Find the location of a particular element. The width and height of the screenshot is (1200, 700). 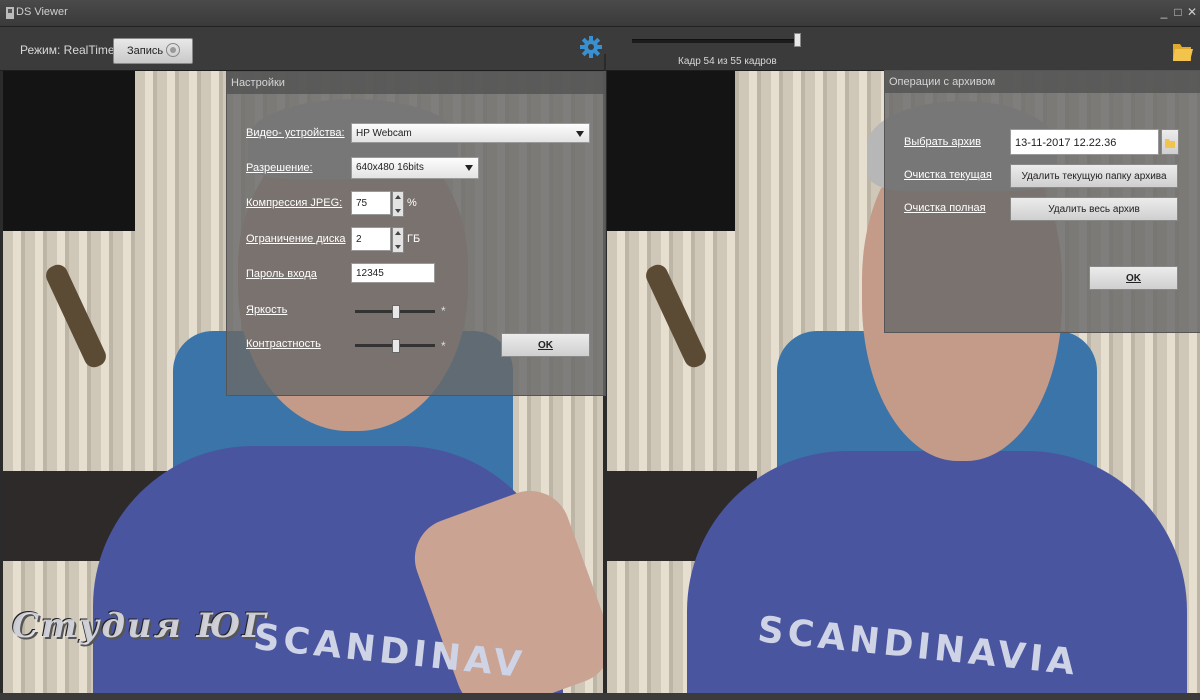

jpeg-compression-input: 75 is located at coordinates (371, 203).